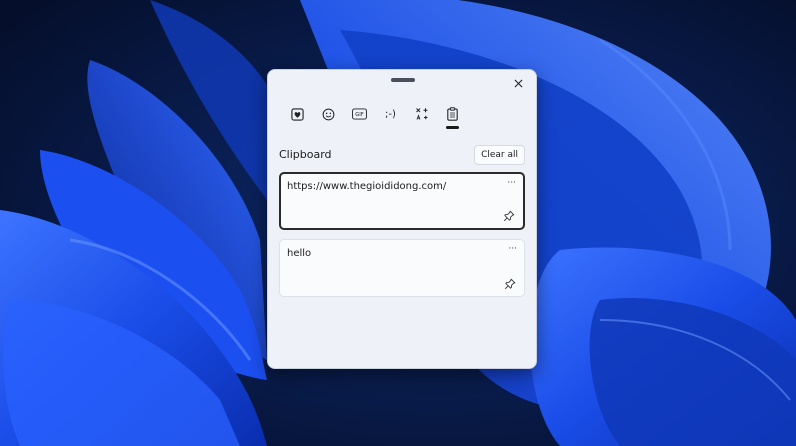 The height and width of the screenshot is (446, 796). What do you see at coordinates (299, 253) in the screenshot?
I see `clipboard-item-text: hello` at bounding box center [299, 253].